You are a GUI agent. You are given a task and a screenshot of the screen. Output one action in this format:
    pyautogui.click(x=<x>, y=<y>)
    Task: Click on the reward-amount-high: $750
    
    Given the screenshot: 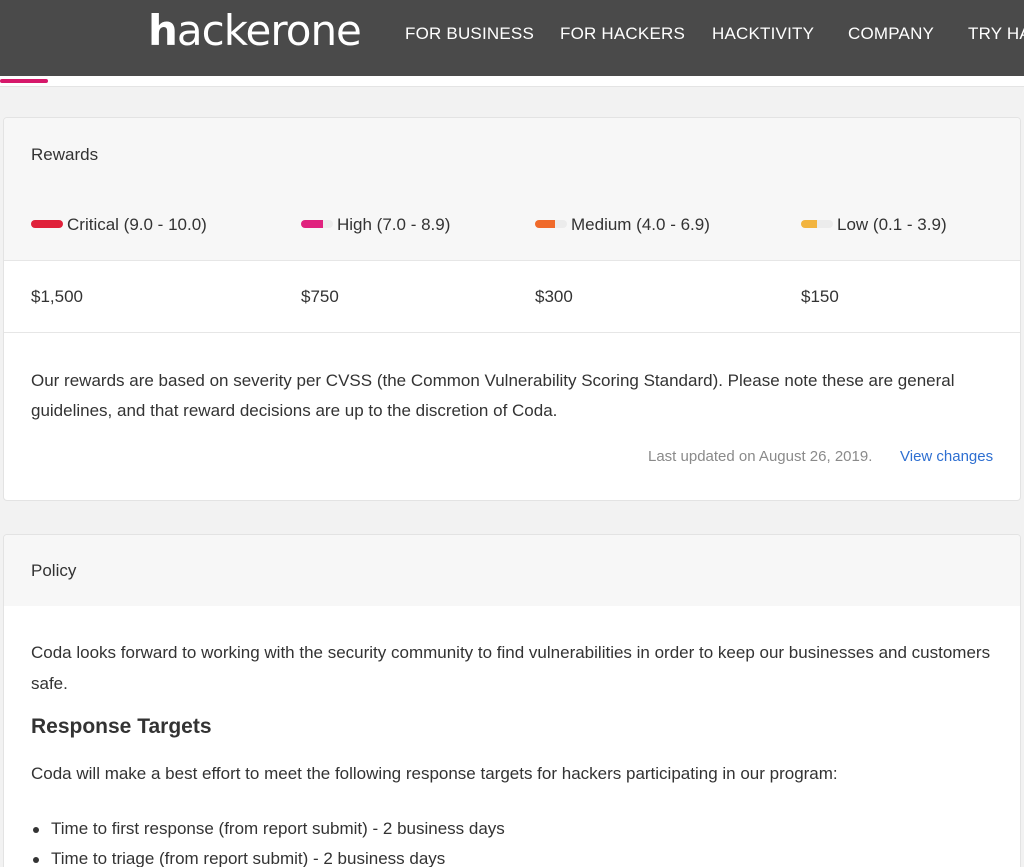 What is the action you would take?
    pyautogui.click(x=320, y=296)
    